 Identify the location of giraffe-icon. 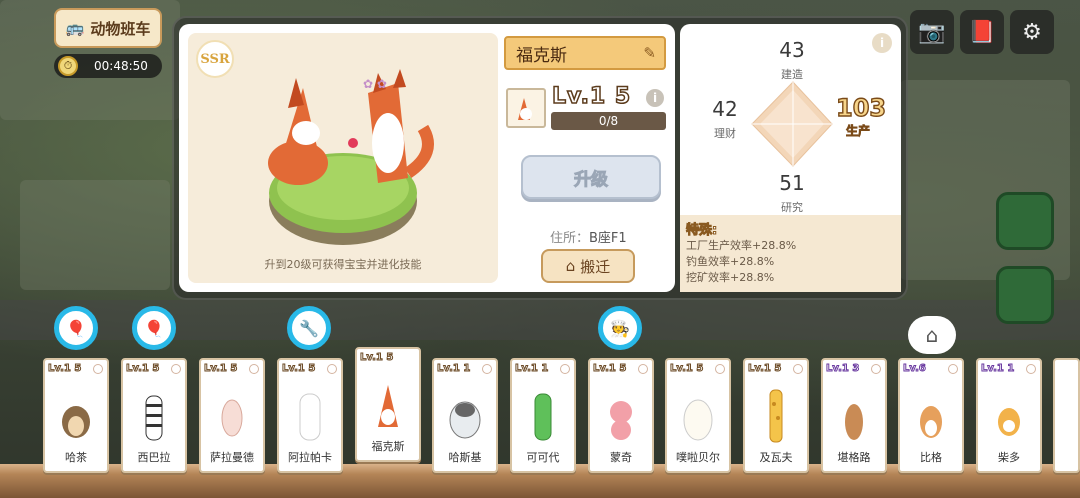
(776, 416).